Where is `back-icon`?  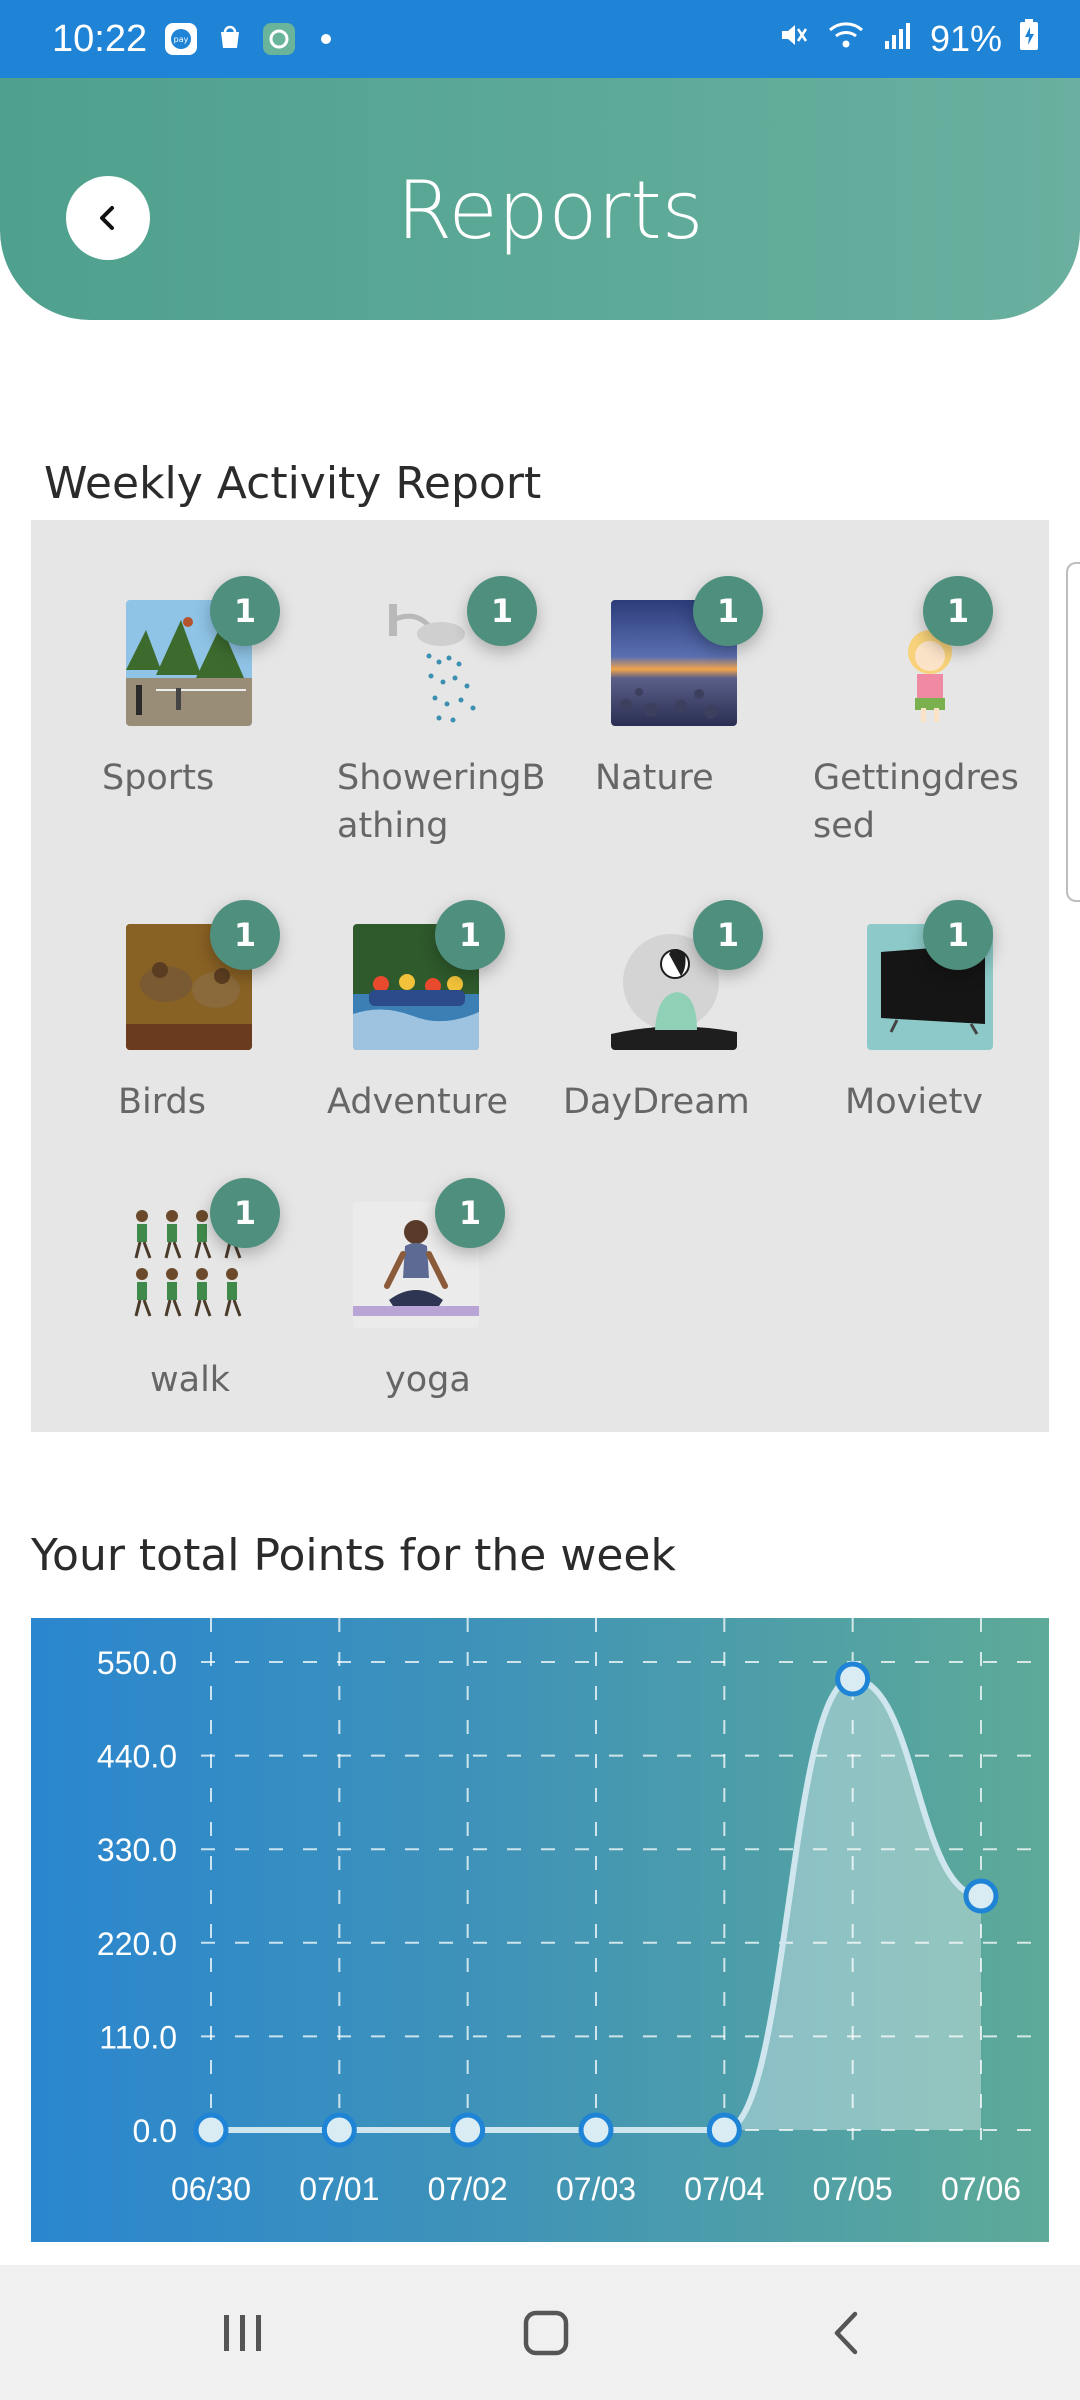
back-icon is located at coordinates (846, 2332).